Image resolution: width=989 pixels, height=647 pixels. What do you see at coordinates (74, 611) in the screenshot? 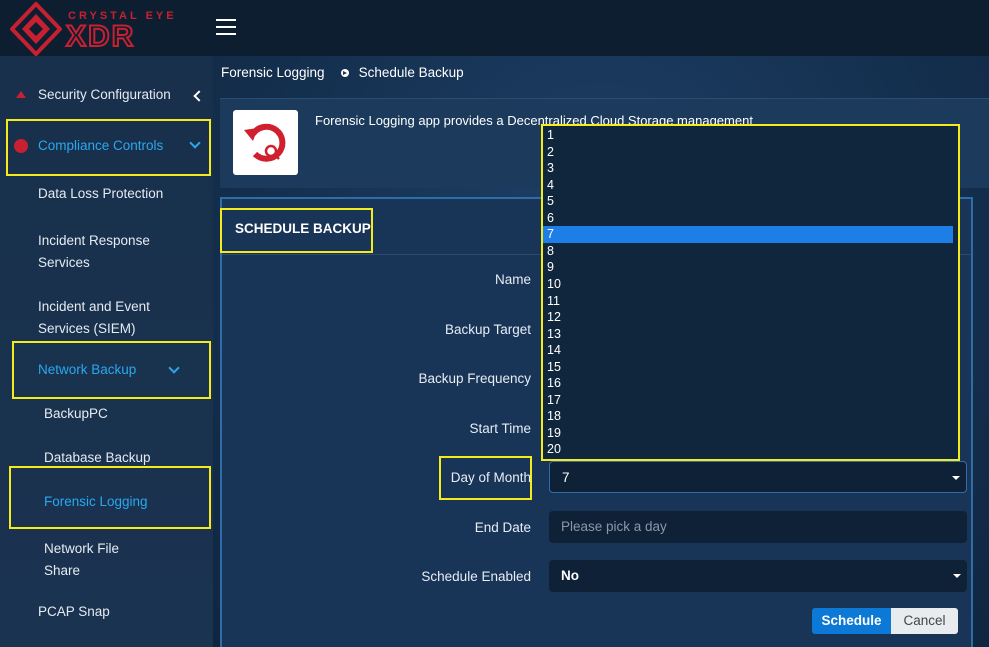
I see `sidebar-item-label: PCAP Snap` at bounding box center [74, 611].